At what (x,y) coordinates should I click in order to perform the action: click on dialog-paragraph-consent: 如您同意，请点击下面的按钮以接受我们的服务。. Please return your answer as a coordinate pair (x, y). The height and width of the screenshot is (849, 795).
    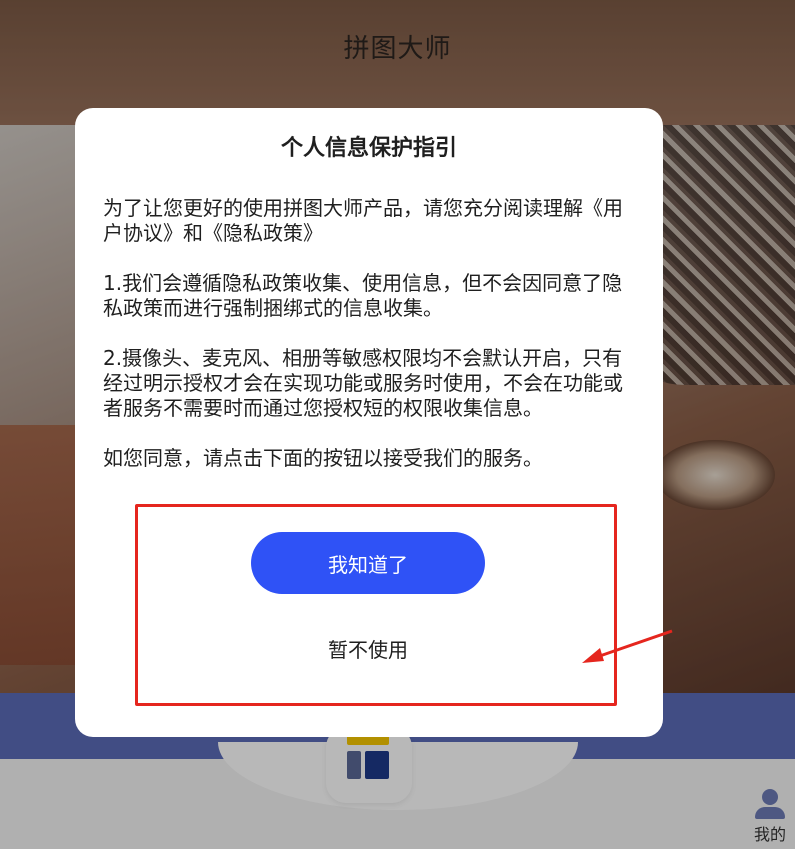
    Looking at the image, I should click on (323, 458).